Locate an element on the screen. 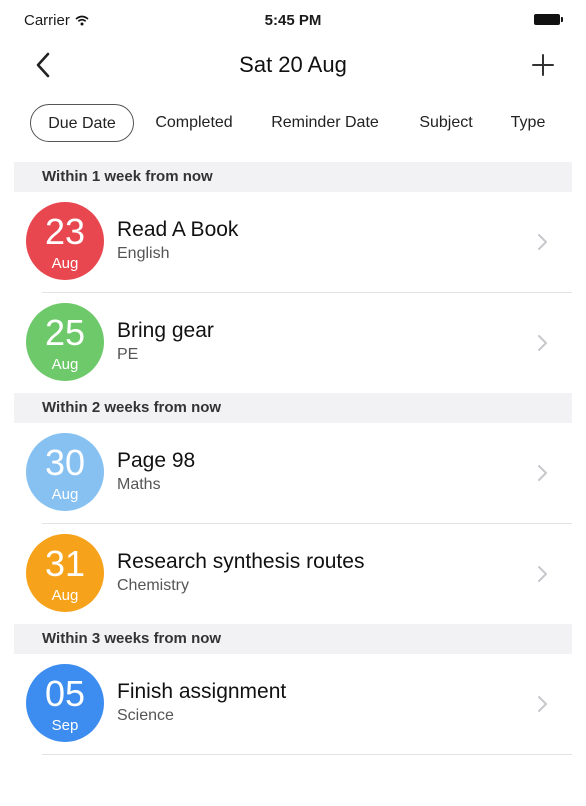  homework-row: 25 Aug Bring gear PE is located at coordinates (293, 343).